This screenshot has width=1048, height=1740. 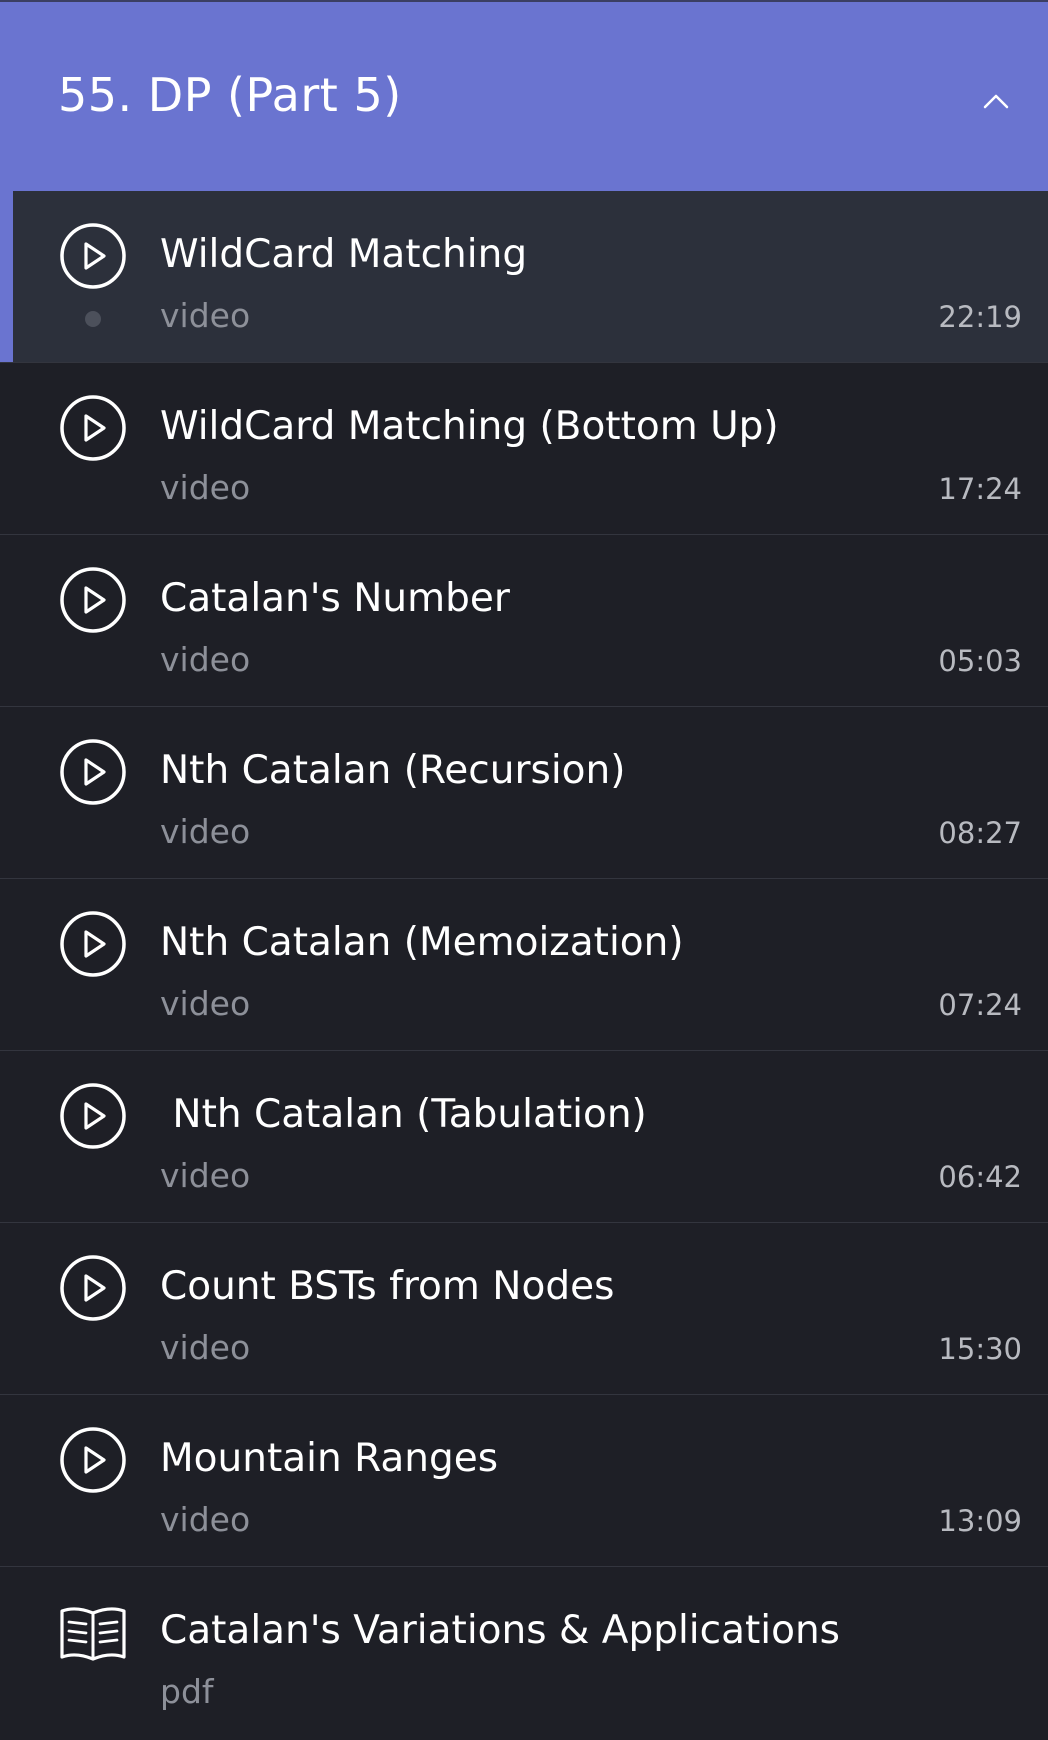 I want to click on lesson-item: Nth Catalan (Memoization) video 07:24, so click(x=524, y=965).